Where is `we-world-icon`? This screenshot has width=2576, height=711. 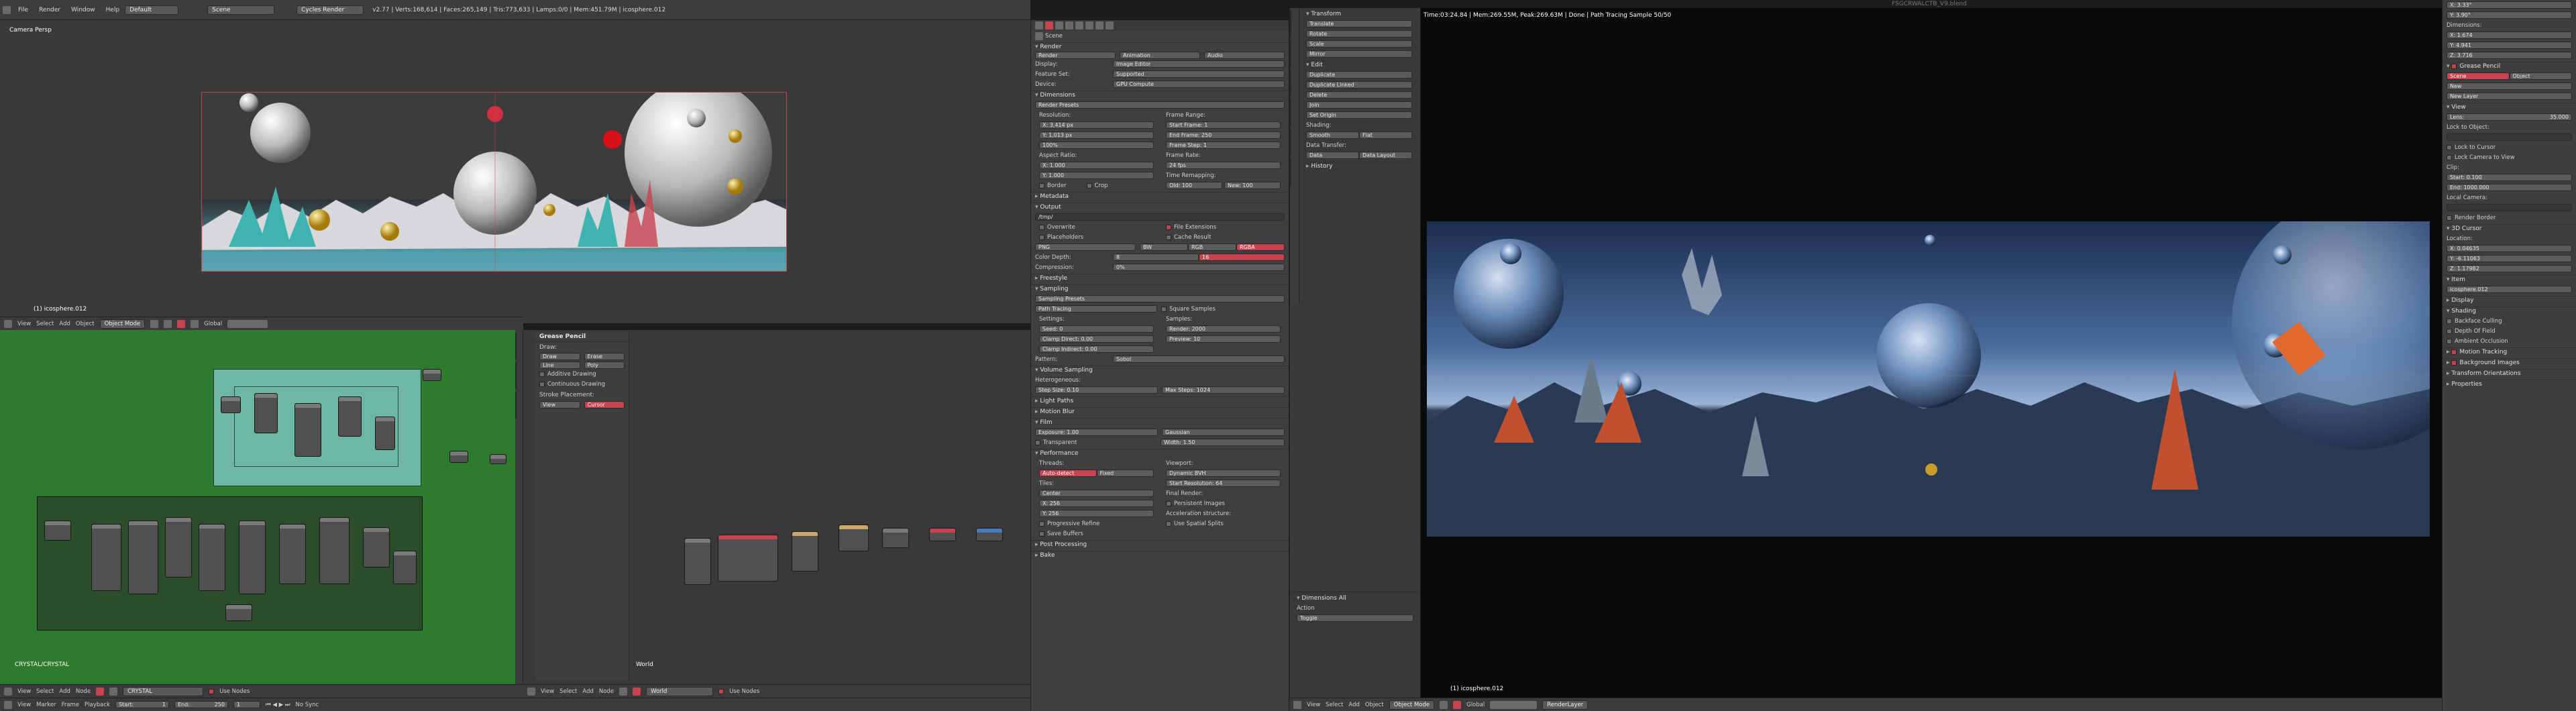 we-world-icon is located at coordinates (637, 691).